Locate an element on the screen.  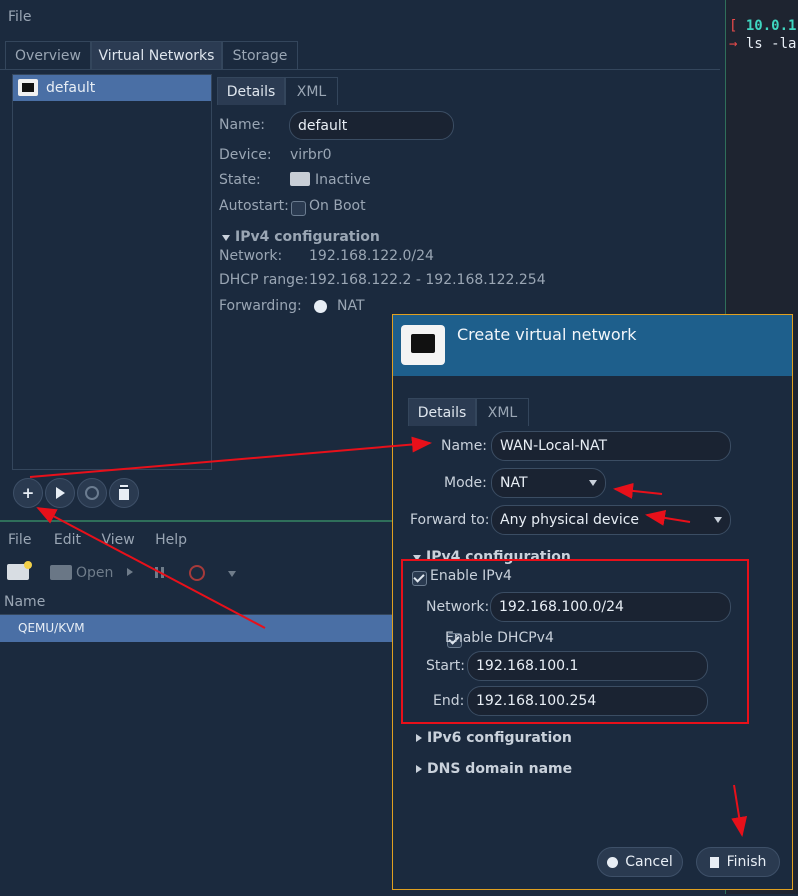
annotation-box is located at coordinates (575, 641).